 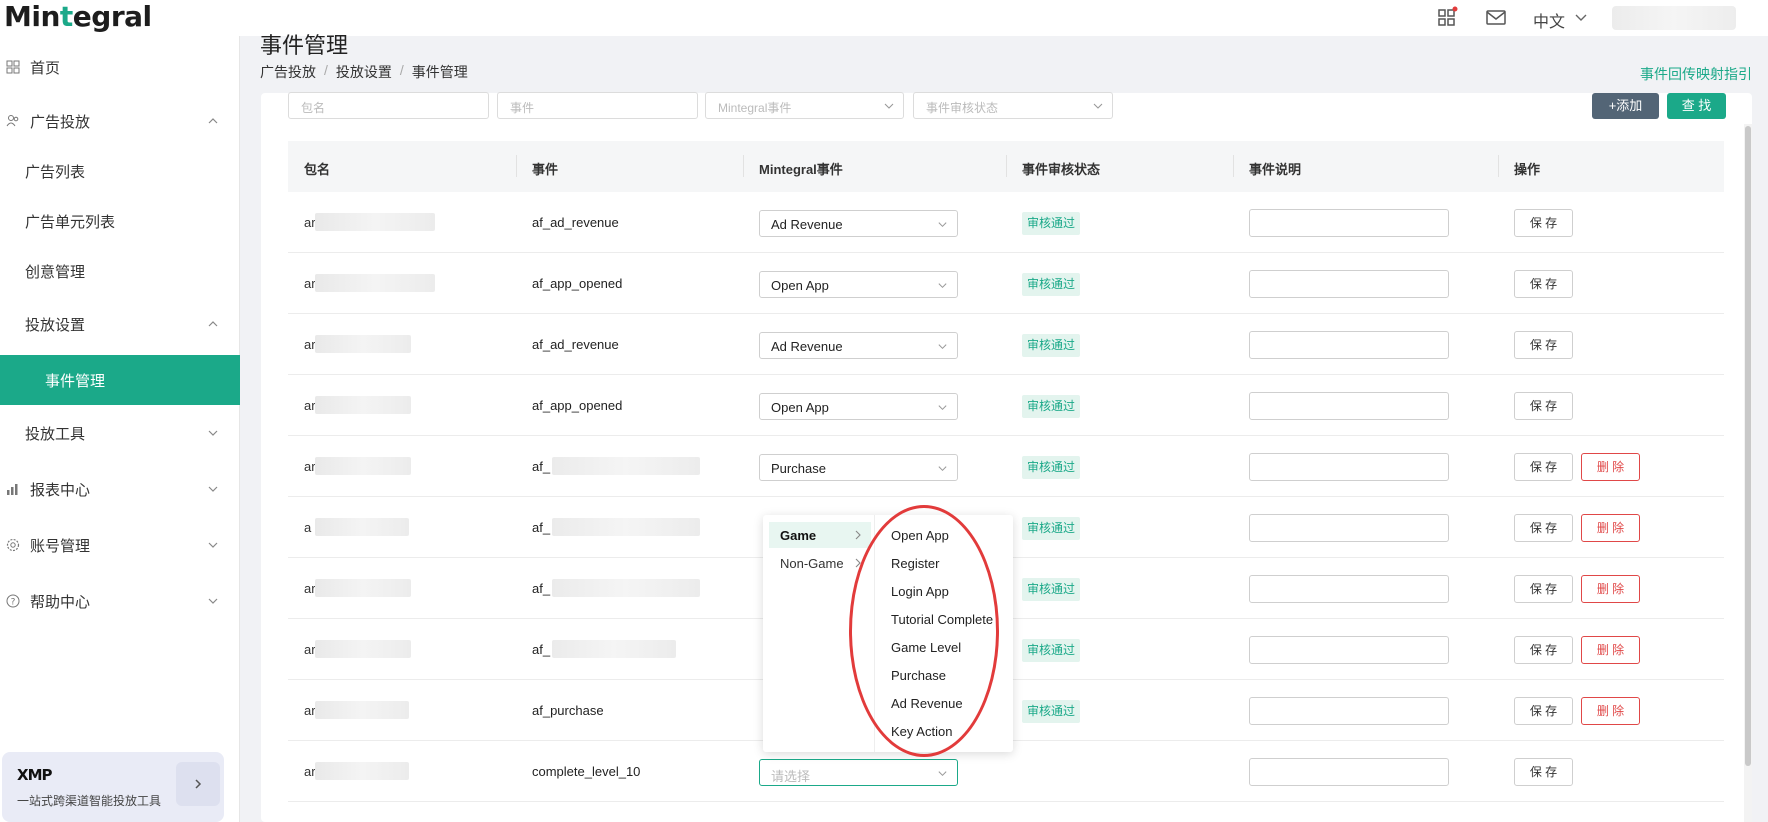 What do you see at coordinates (568, 710) in the screenshot?
I see `event-name-cell: af_purchase` at bounding box center [568, 710].